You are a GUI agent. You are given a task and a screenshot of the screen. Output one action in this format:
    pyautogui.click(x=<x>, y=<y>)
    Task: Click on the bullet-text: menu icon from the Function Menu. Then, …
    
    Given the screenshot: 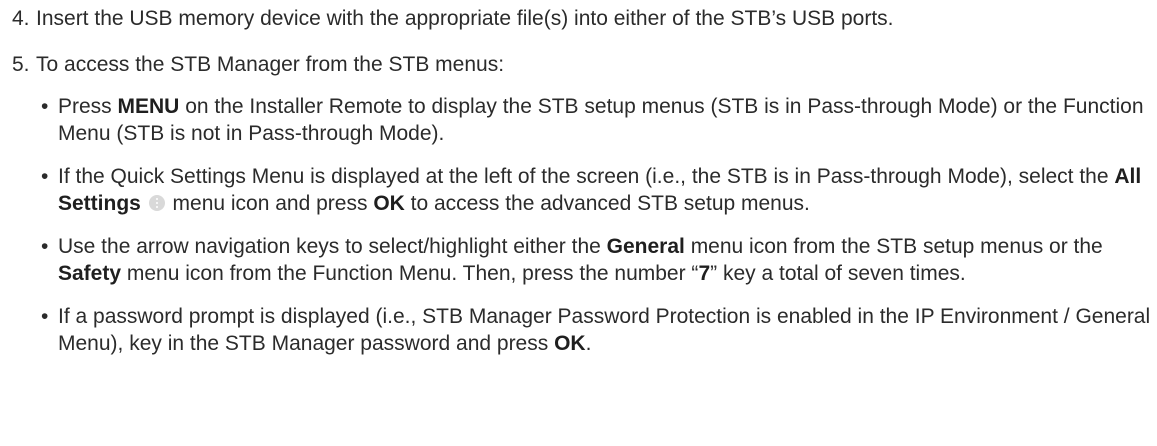 What is the action you would take?
    pyautogui.click(x=410, y=273)
    